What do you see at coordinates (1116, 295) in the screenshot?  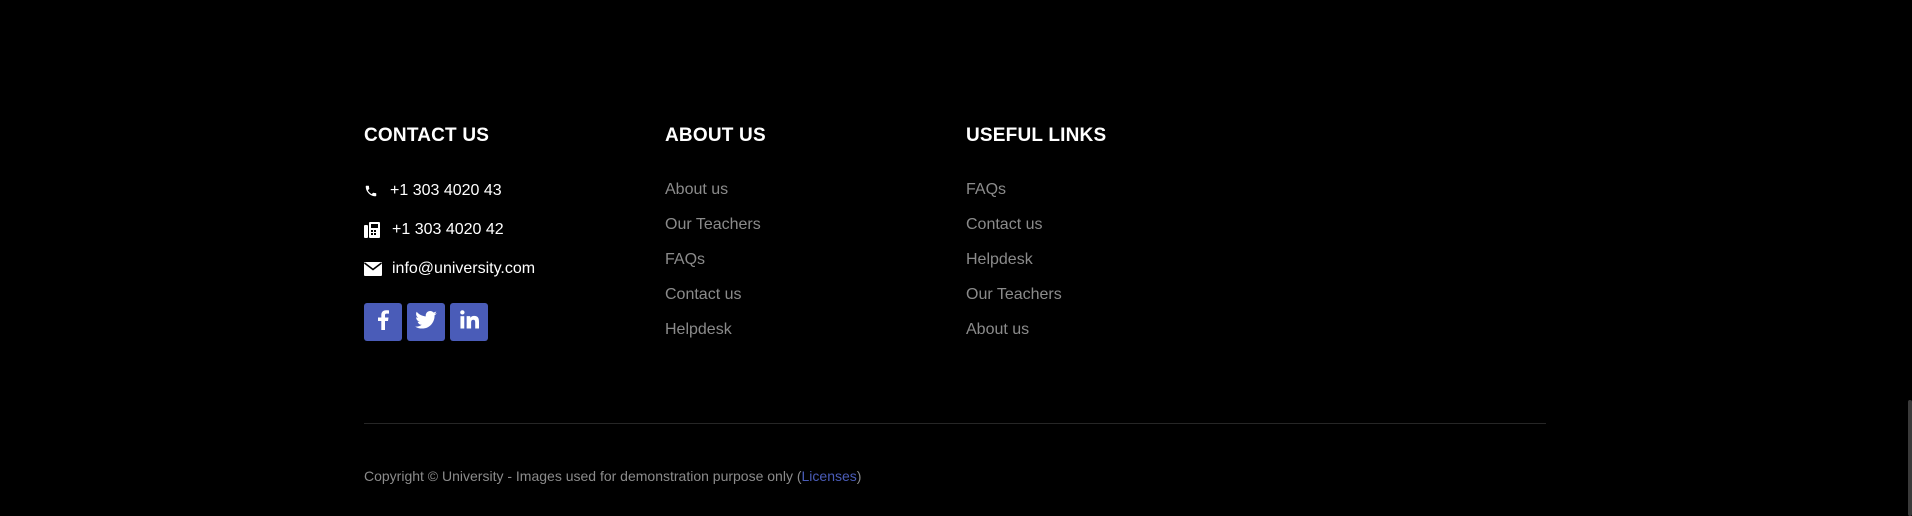 I see `useful-link-our-teachers: Our Teachers` at bounding box center [1116, 295].